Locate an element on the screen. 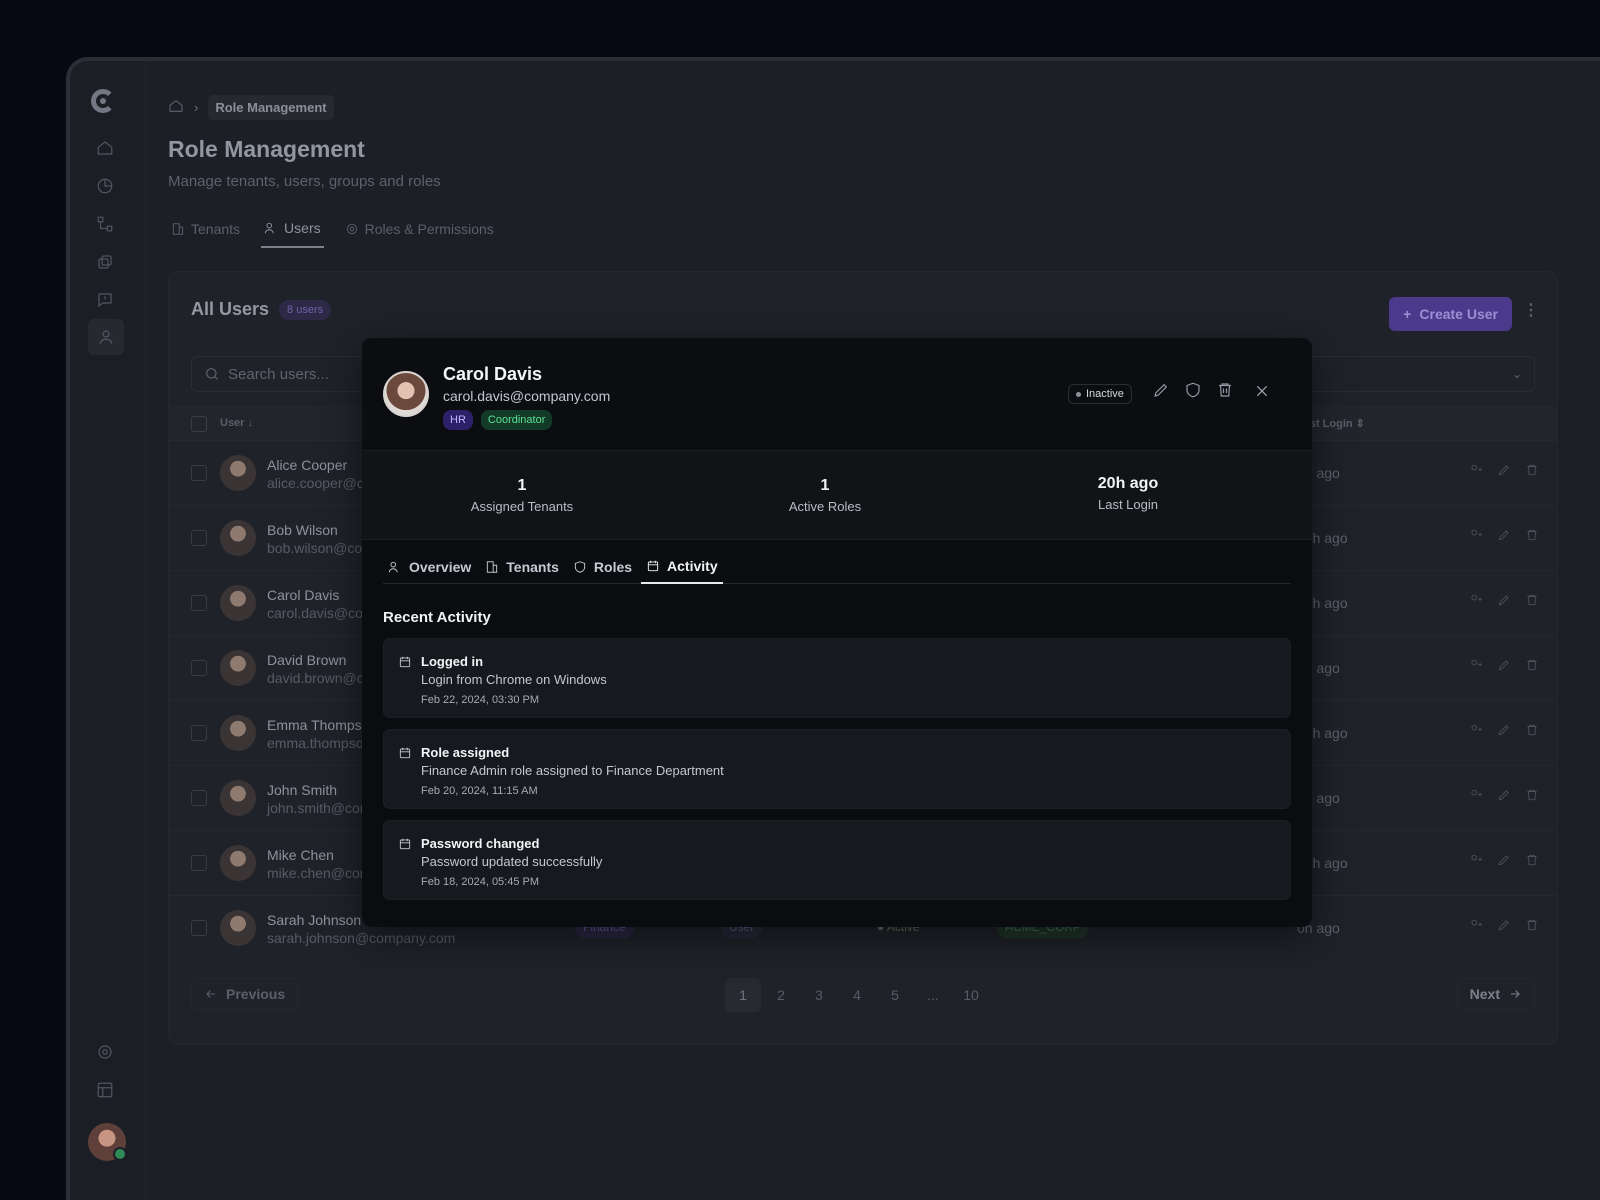 The width and height of the screenshot is (1600, 1200). breadcrumb: › Role Management is located at coordinates (251, 107).